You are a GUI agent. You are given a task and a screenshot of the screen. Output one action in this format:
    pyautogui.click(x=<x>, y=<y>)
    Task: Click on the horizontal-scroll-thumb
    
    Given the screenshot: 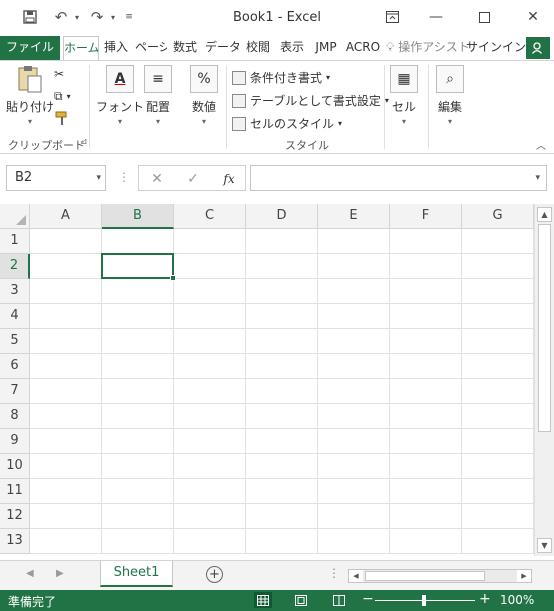 What is the action you would take?
    pyautogui.click(x=425, y=576)
    